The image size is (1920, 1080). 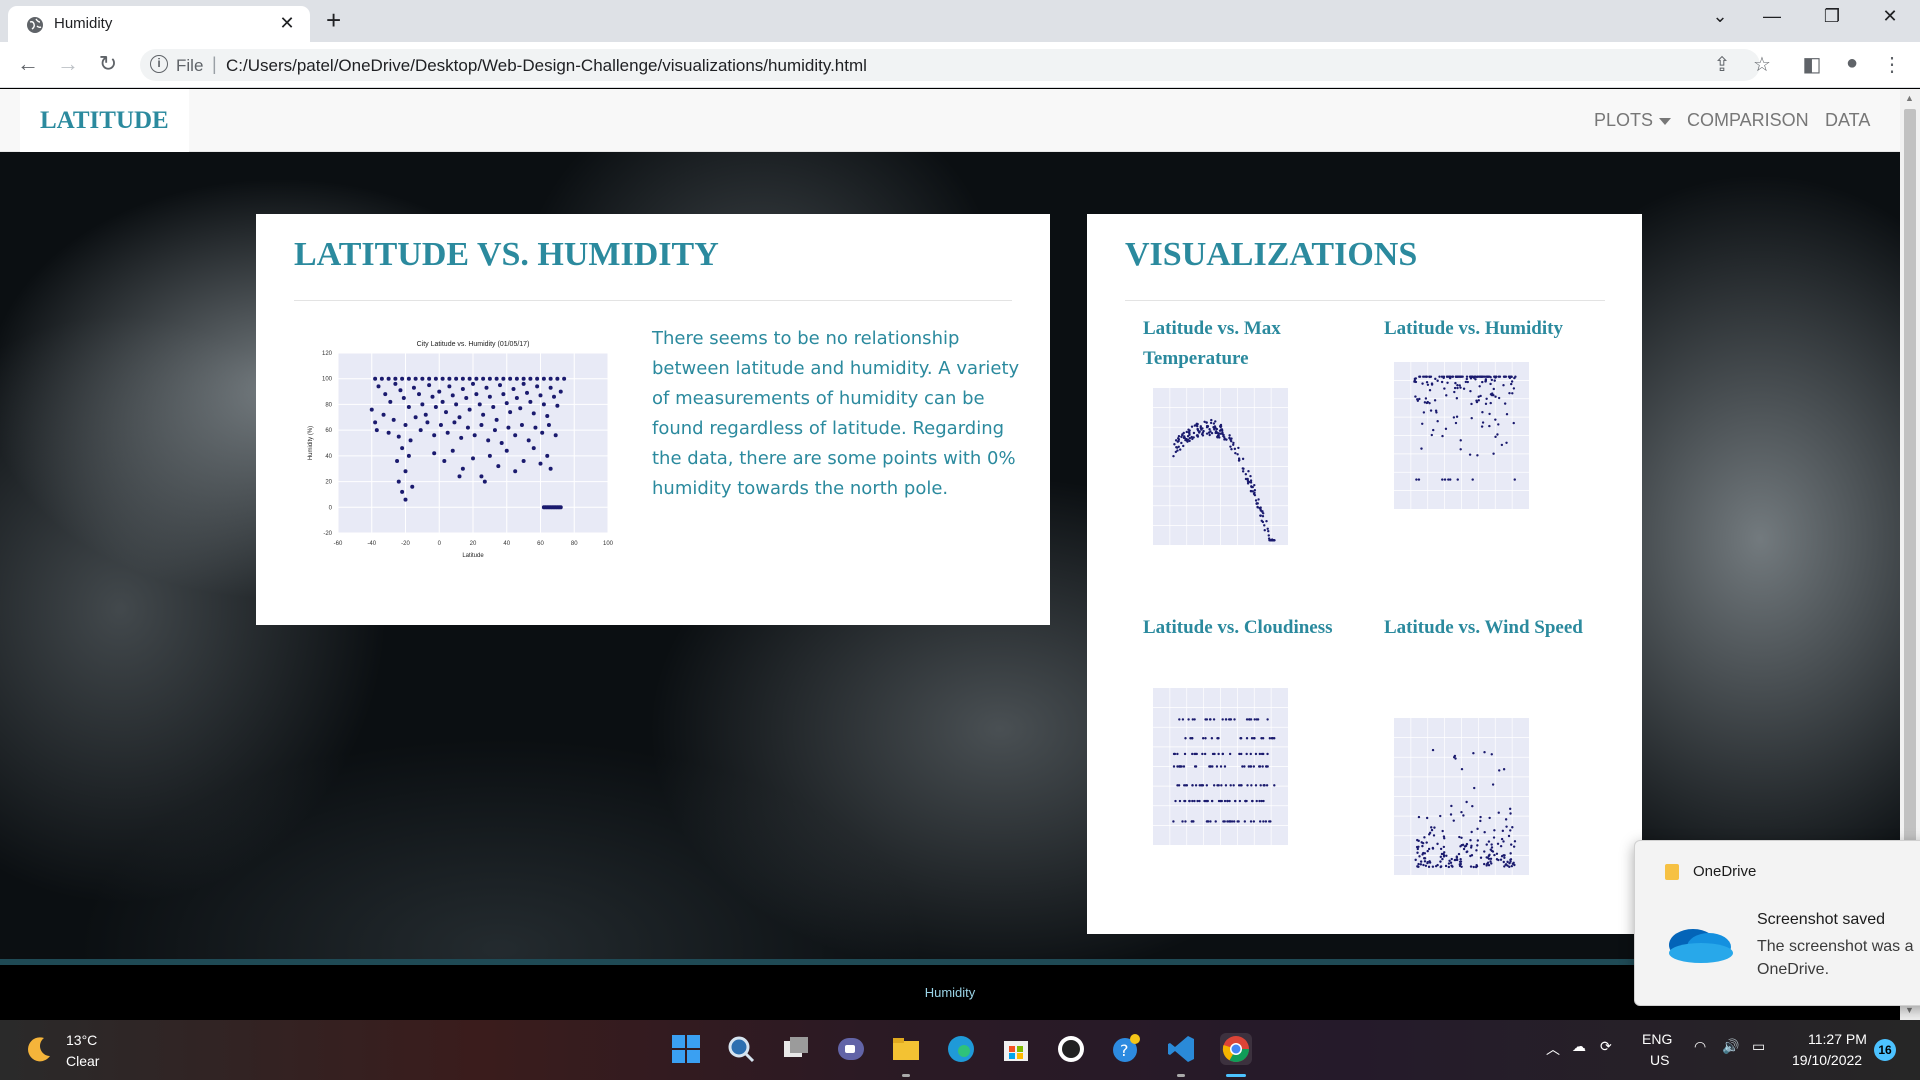 I want to click on edge-browser-icon, so click(x=961, y=1049).